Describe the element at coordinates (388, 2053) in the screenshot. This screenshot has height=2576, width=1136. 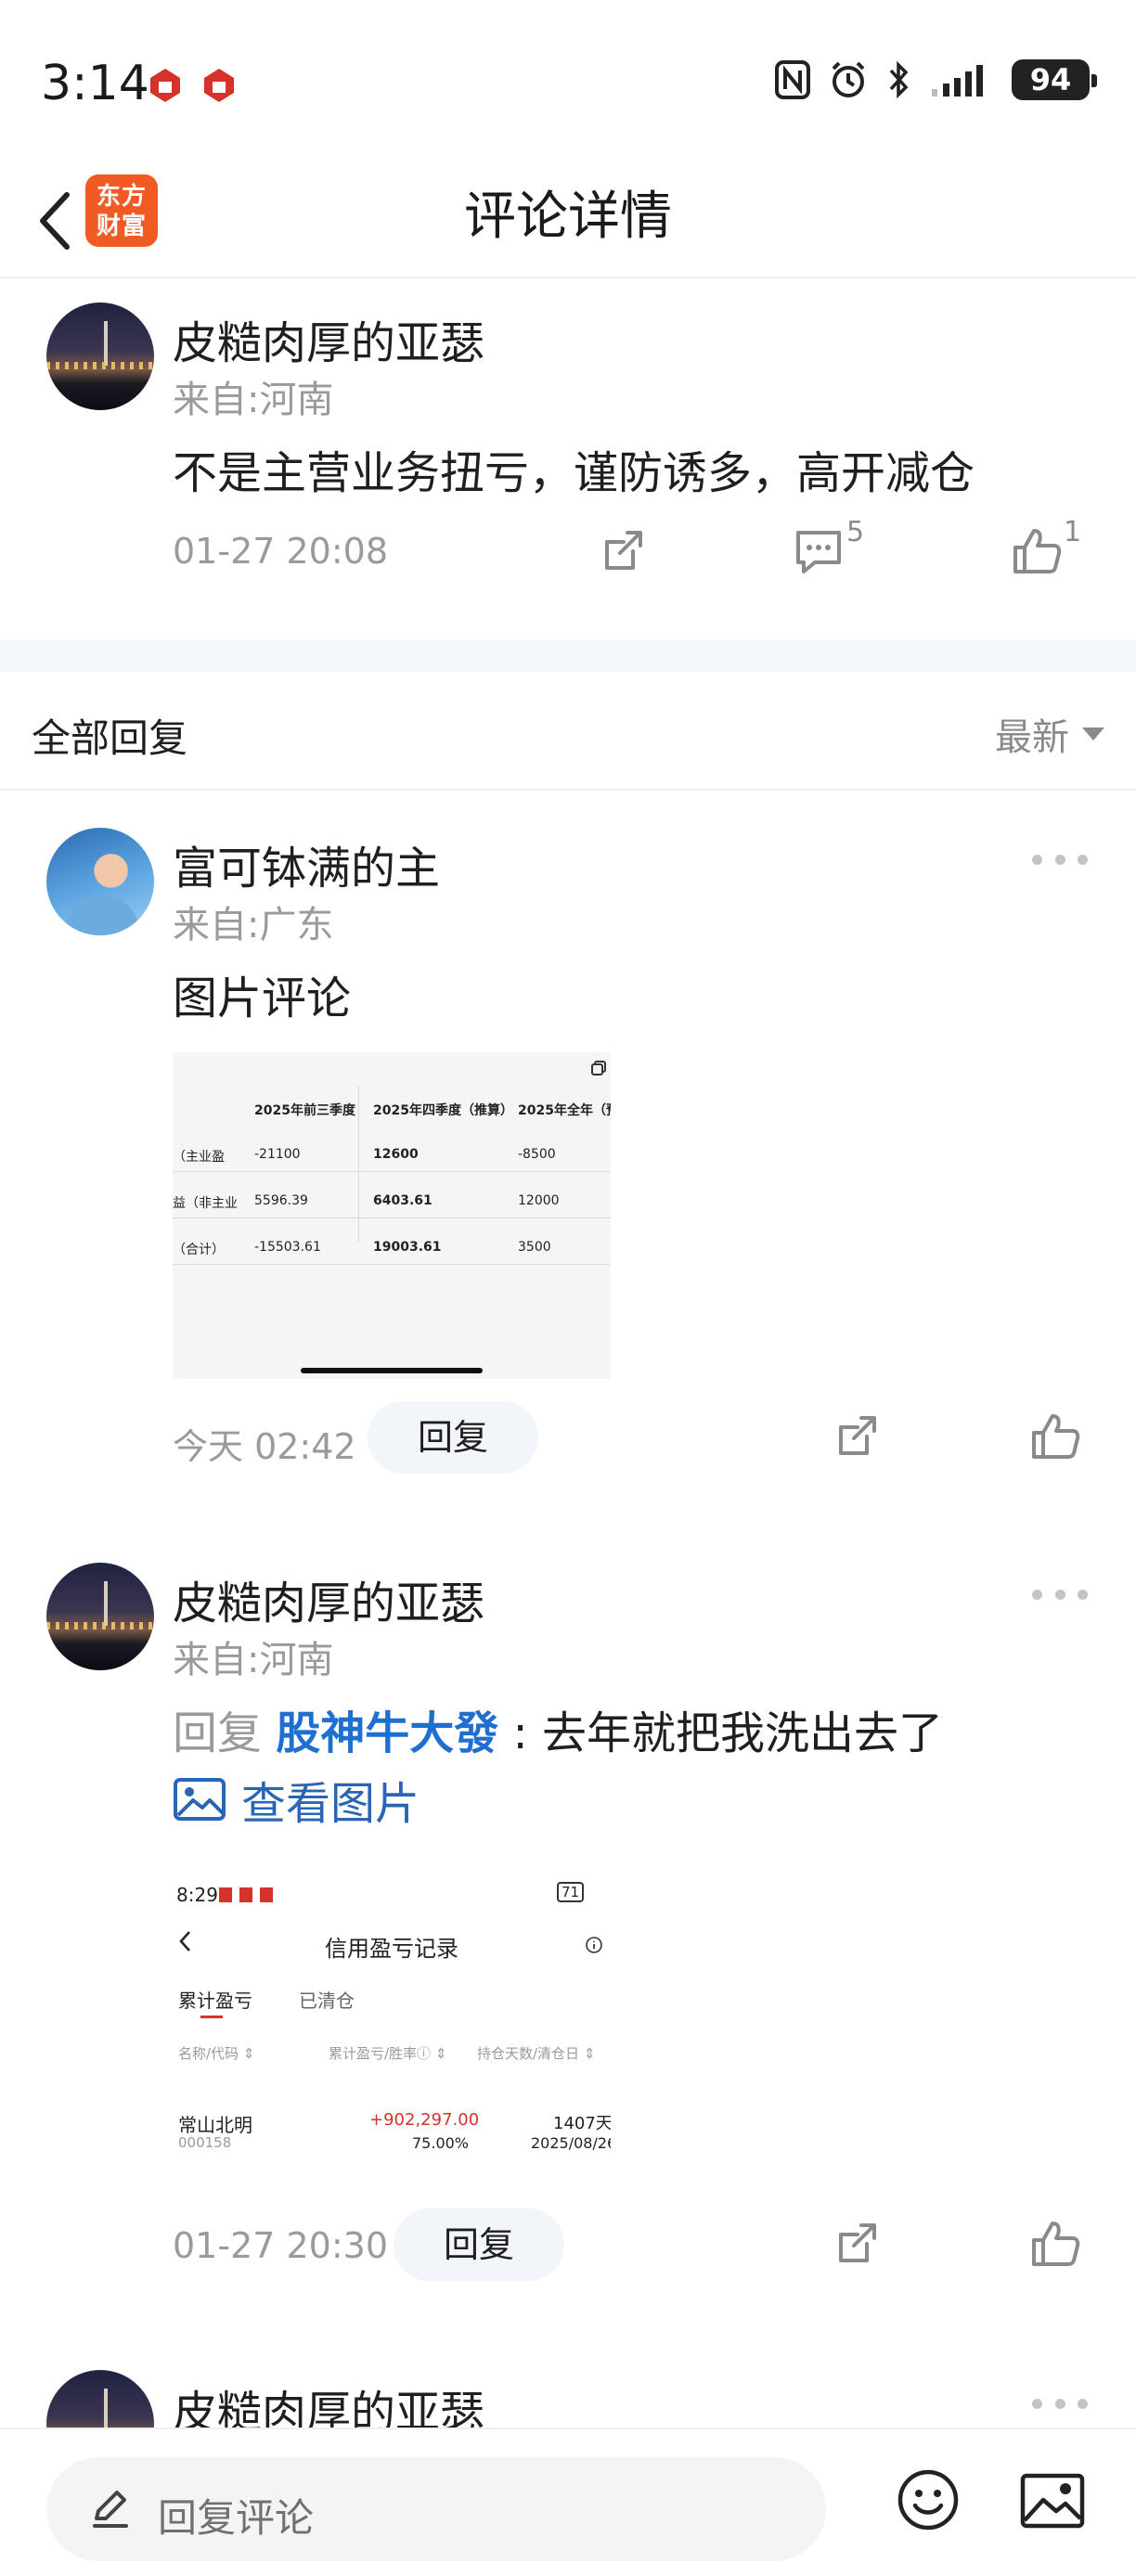
I see `image-col-header: 累计盈亏/胜率ⓘ ⇕` at that location.